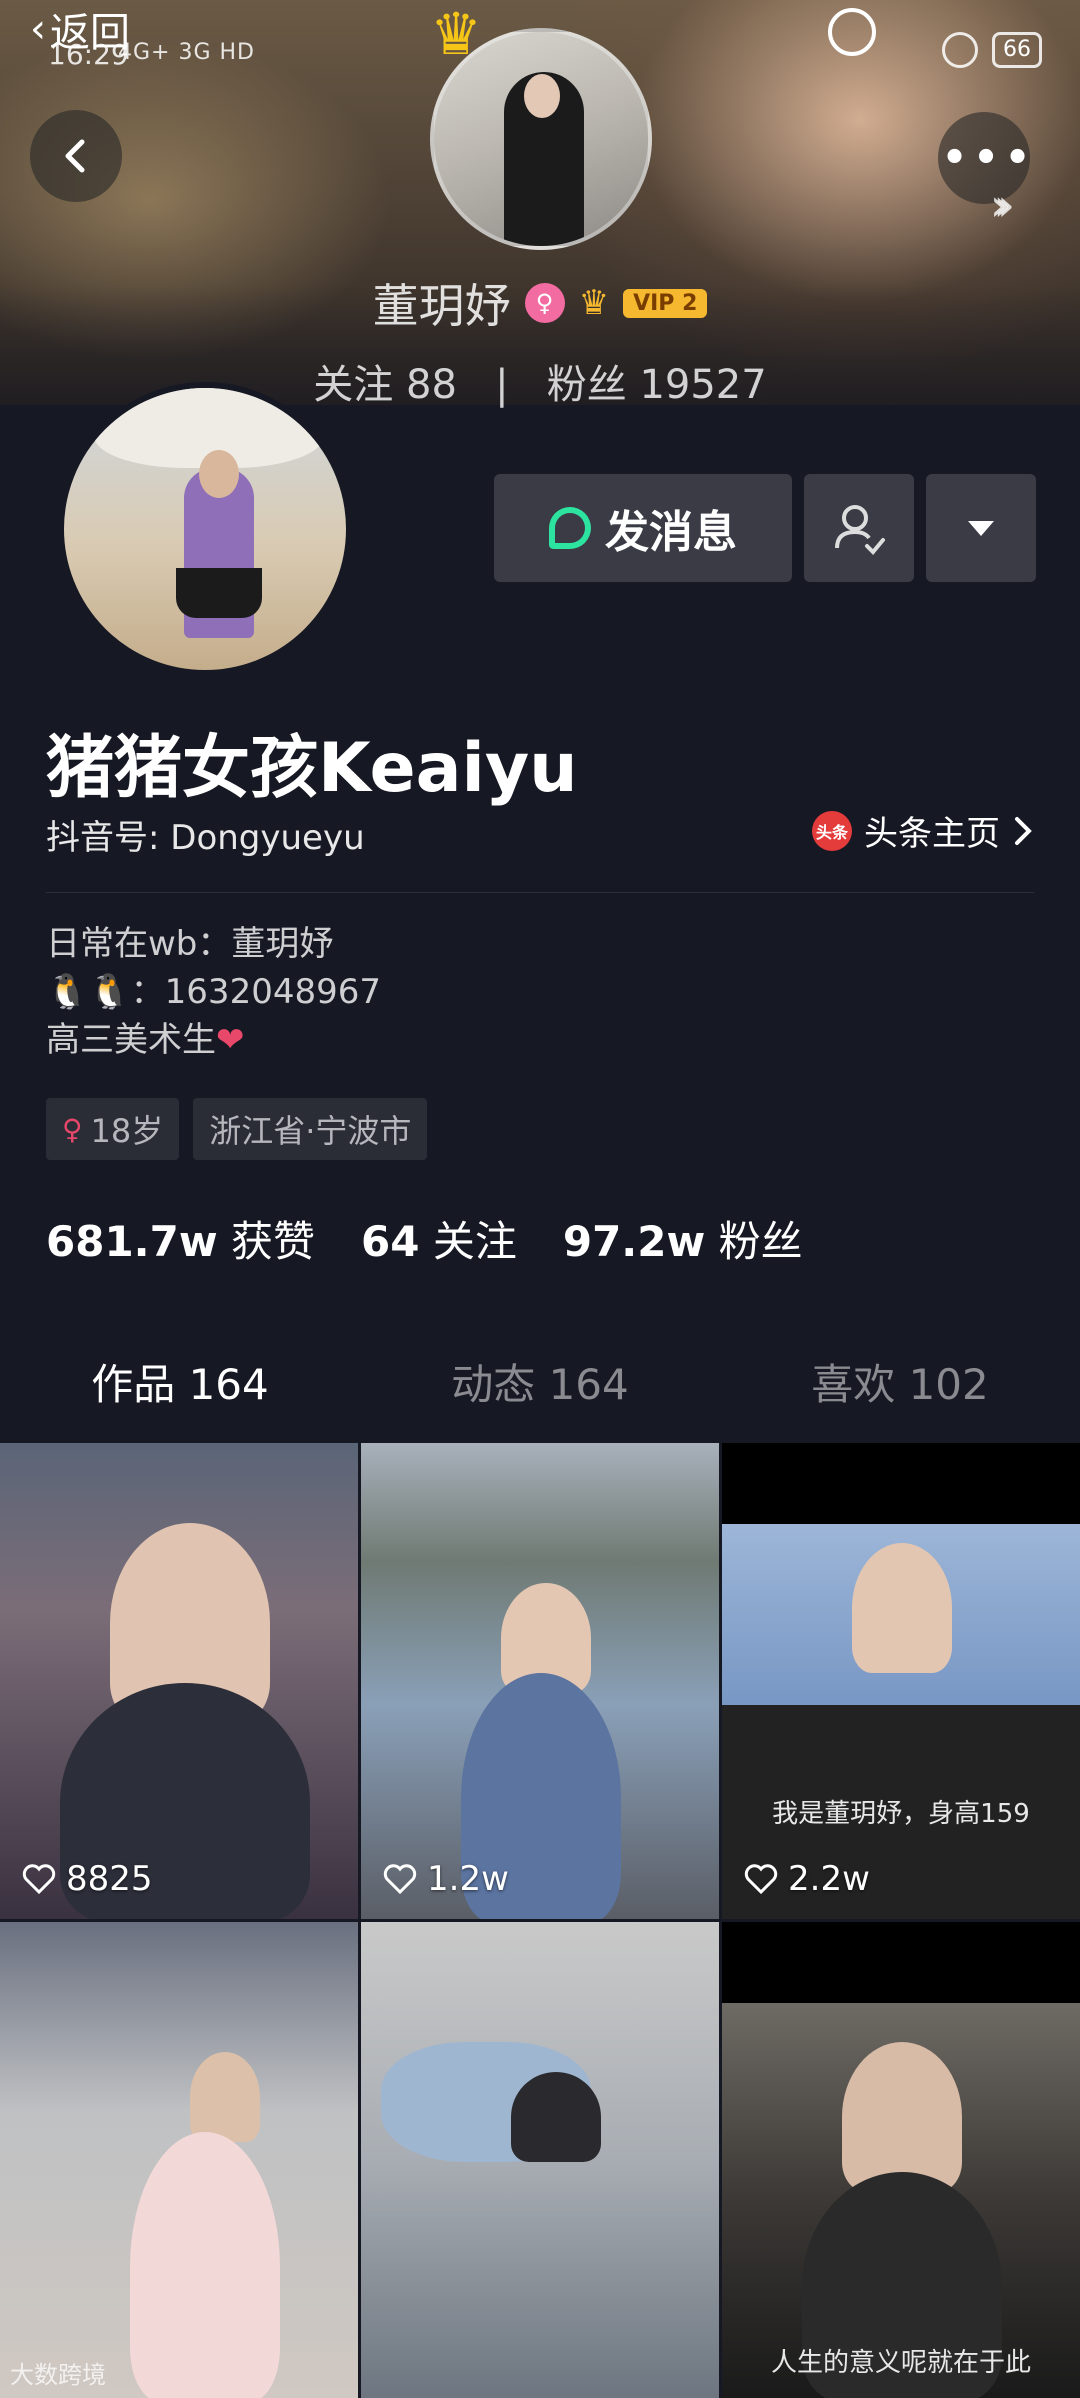 The height and width of the screenshot is (2398, 1080). Describe the element at coordinates (1023, 830) in the screenshot. I see `chevron-right-icon` at that location.